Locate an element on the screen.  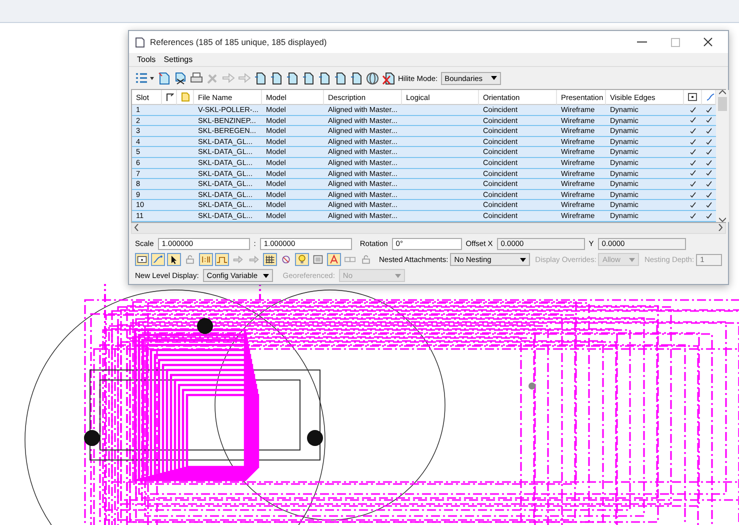
snap-icon is located at coordinates (710, 97).